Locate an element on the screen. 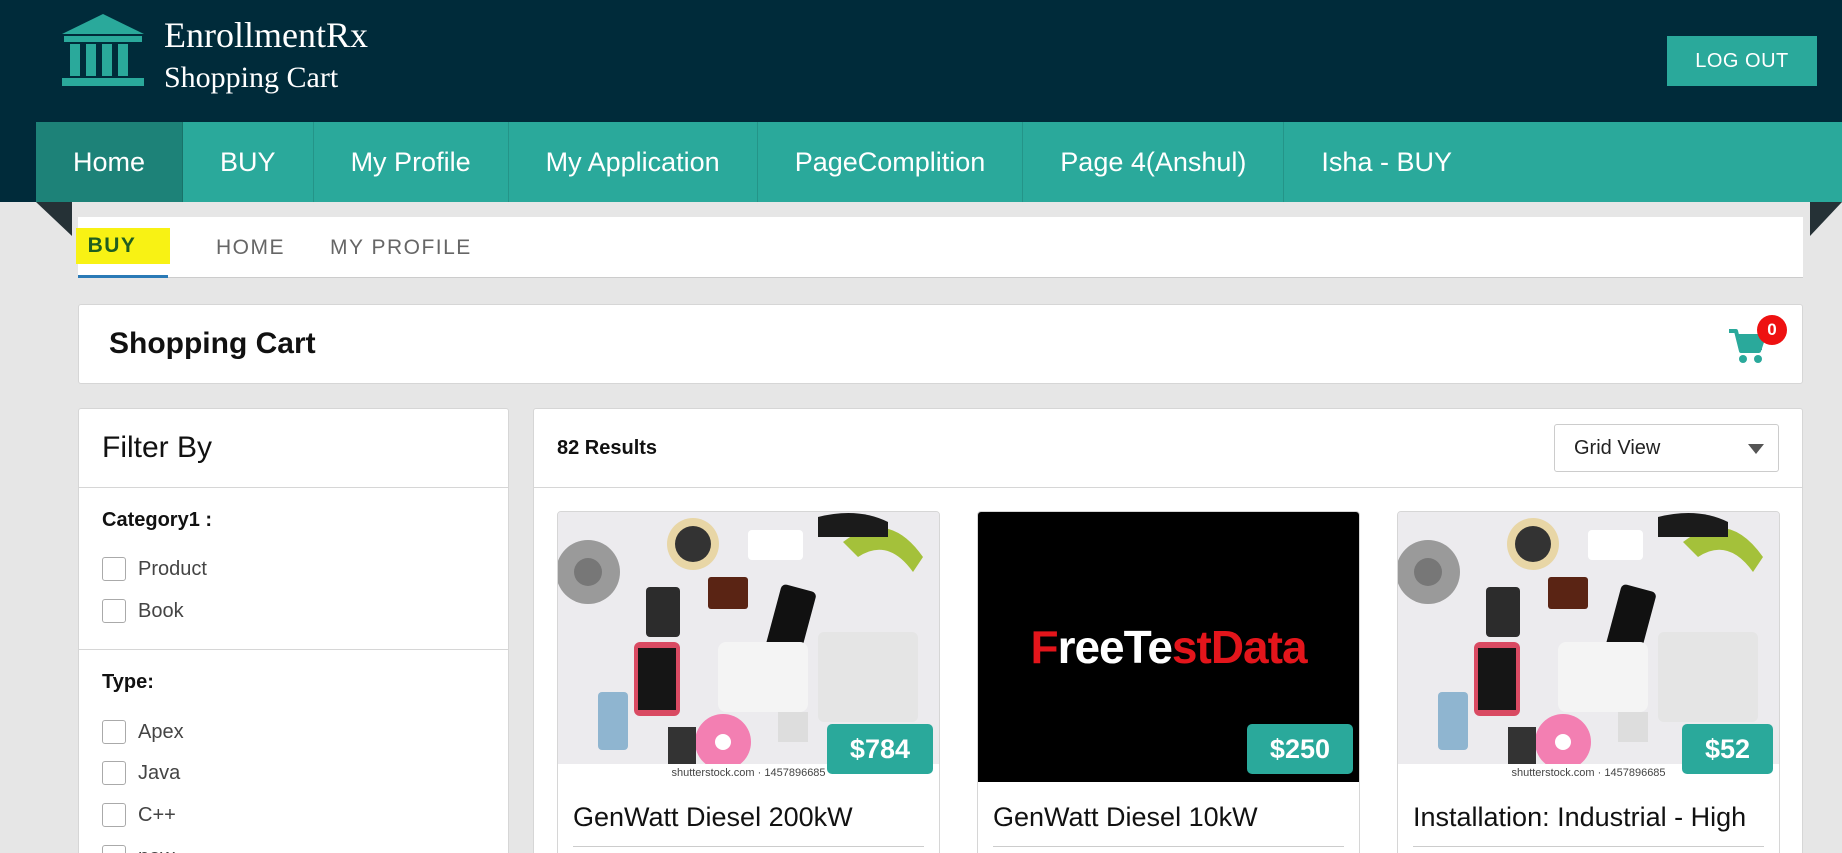  checkbox-cpp: C++ is located at coordinates (139, 815).